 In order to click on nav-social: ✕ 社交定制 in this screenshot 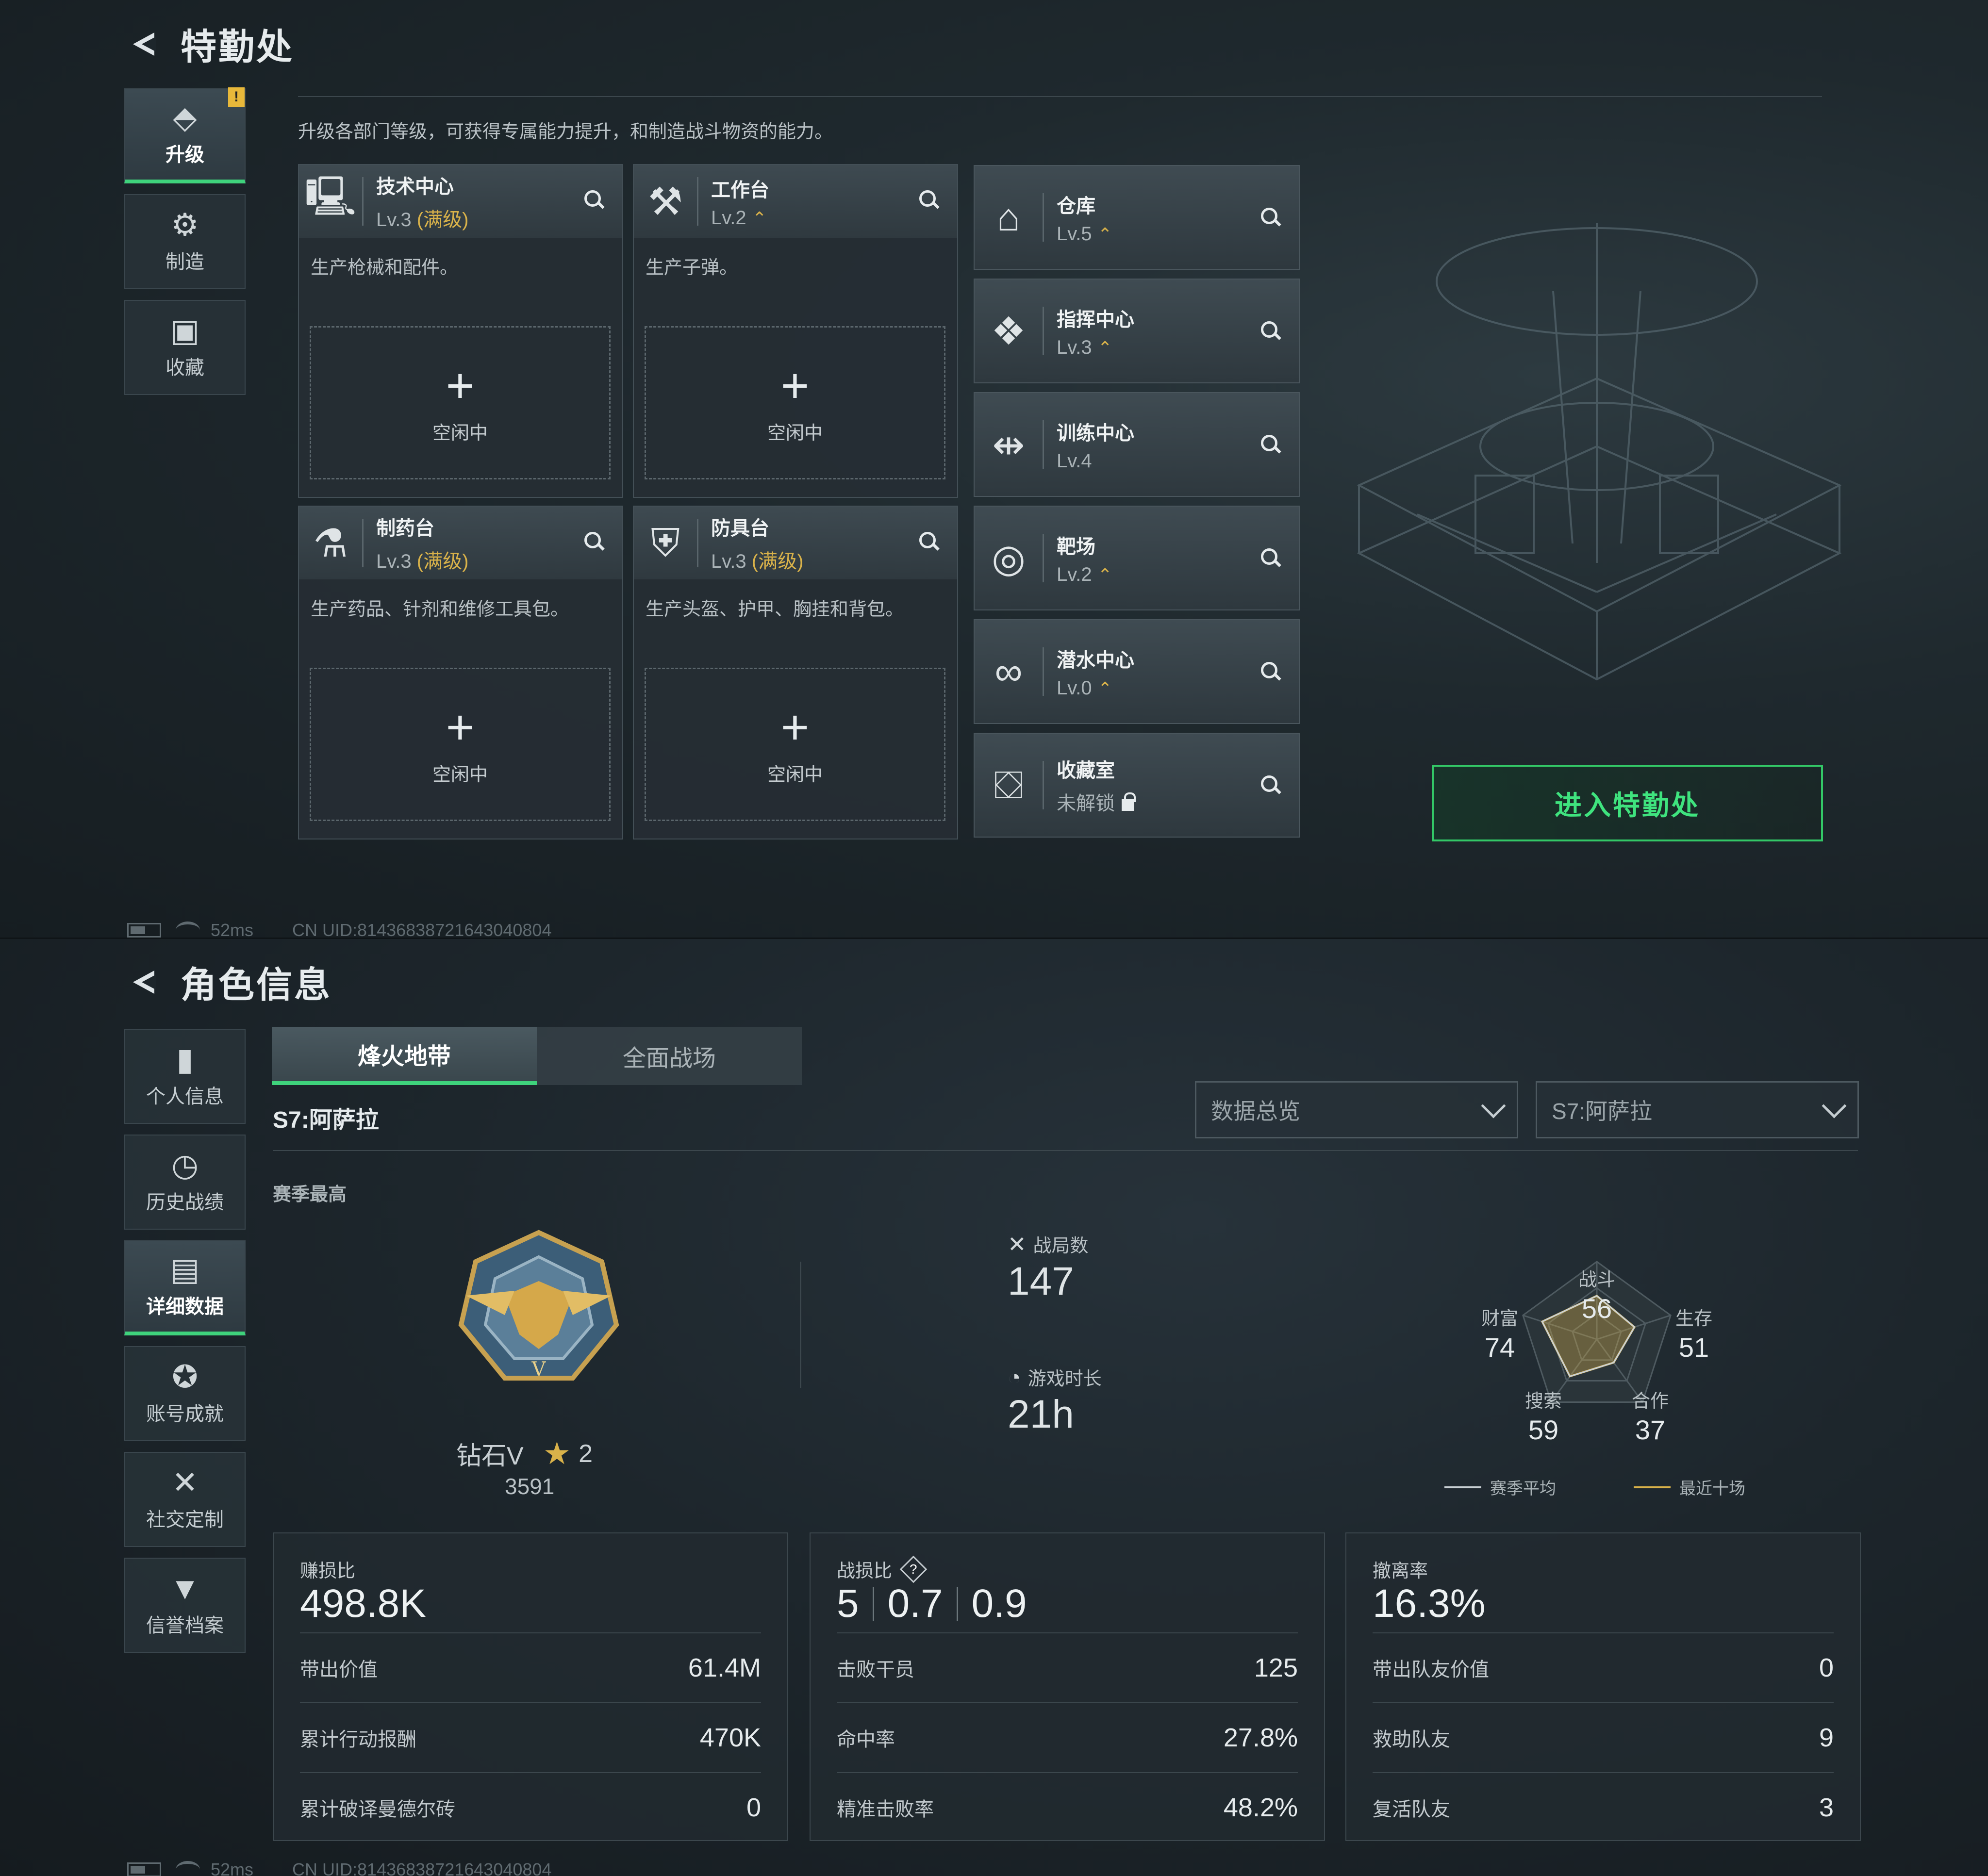, I will do `click(185, 1499)`.